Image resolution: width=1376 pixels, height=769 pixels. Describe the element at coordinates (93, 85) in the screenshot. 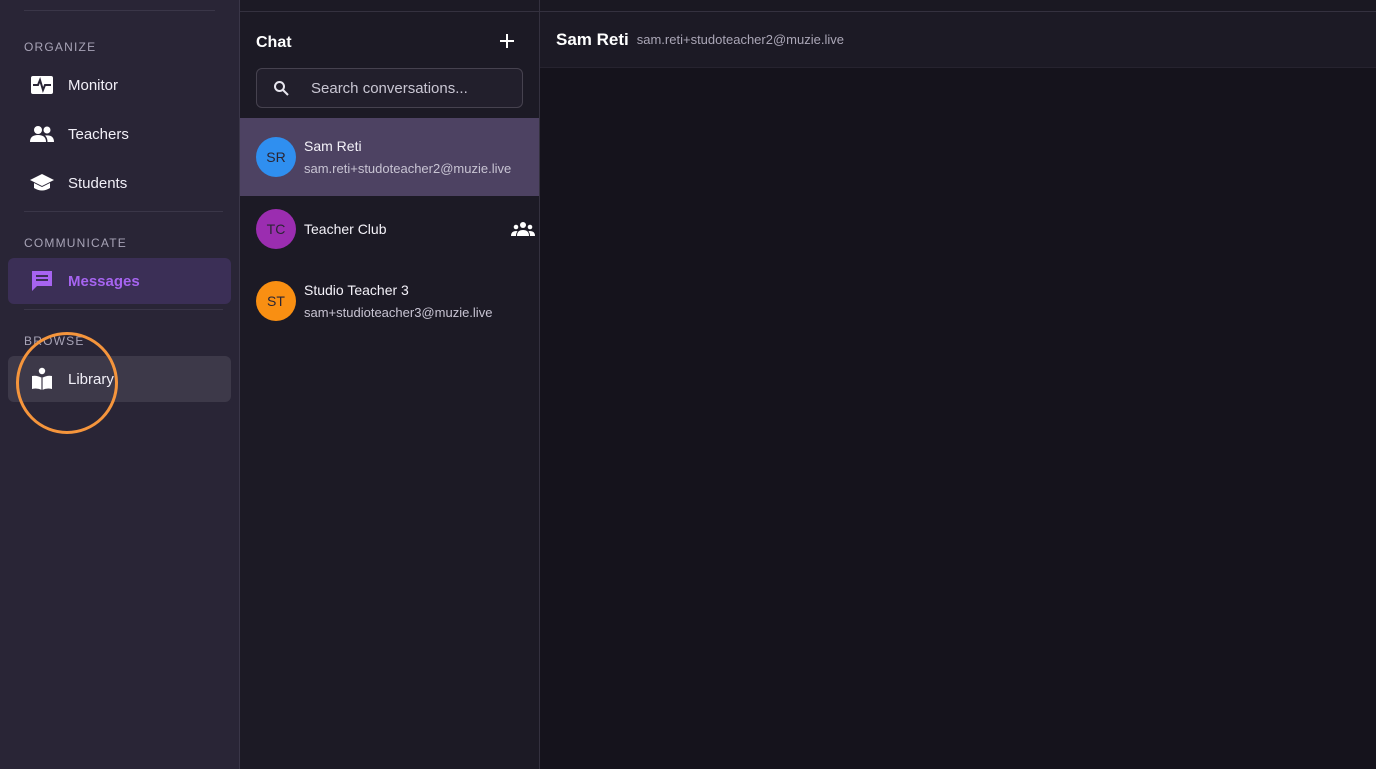

I see `sidebar-item-label: Monitor` at that location.